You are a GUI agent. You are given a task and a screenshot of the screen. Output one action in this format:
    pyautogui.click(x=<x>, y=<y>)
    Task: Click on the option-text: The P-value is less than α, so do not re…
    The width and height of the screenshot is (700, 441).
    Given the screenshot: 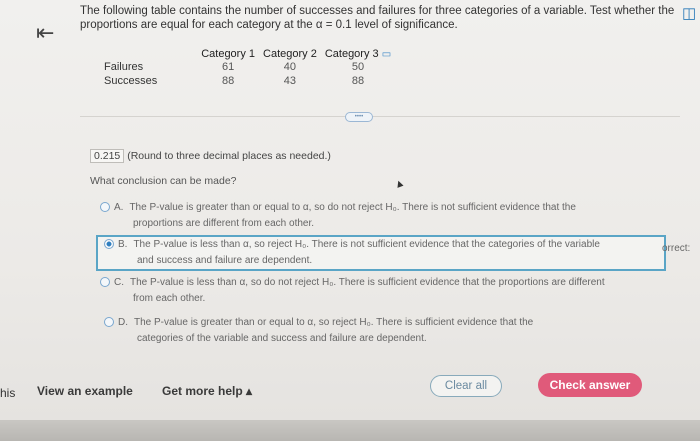 What is the action you would take?
    pyautogui.click(x=367, y=282)
    